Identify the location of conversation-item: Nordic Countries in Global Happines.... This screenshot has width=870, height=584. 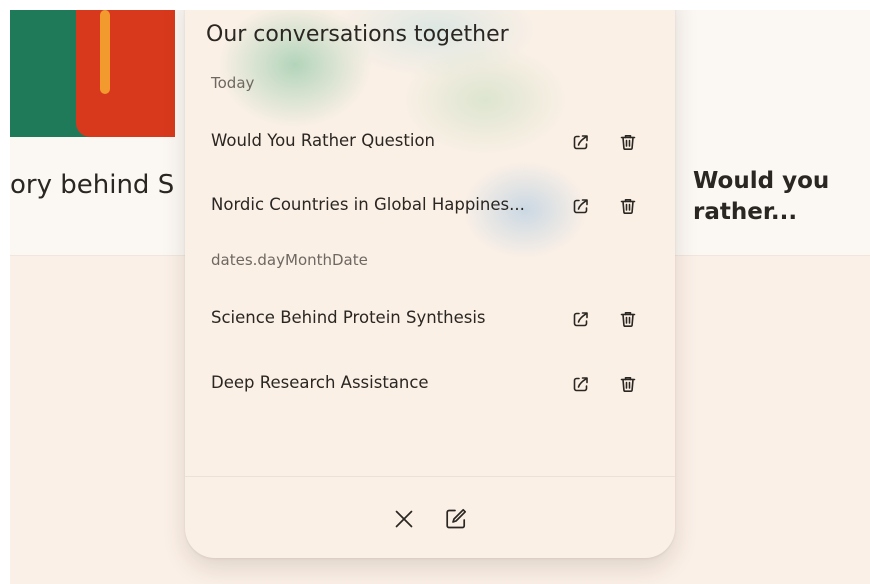
(430, 206).